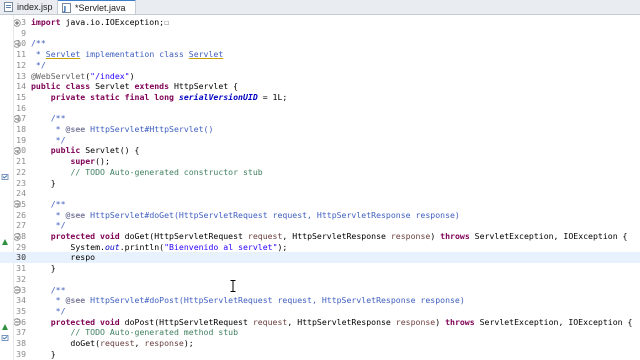 This screenshot has height=360, width=640. I want to click on tab-index-jsp: index.jsp, so click(29, 7).